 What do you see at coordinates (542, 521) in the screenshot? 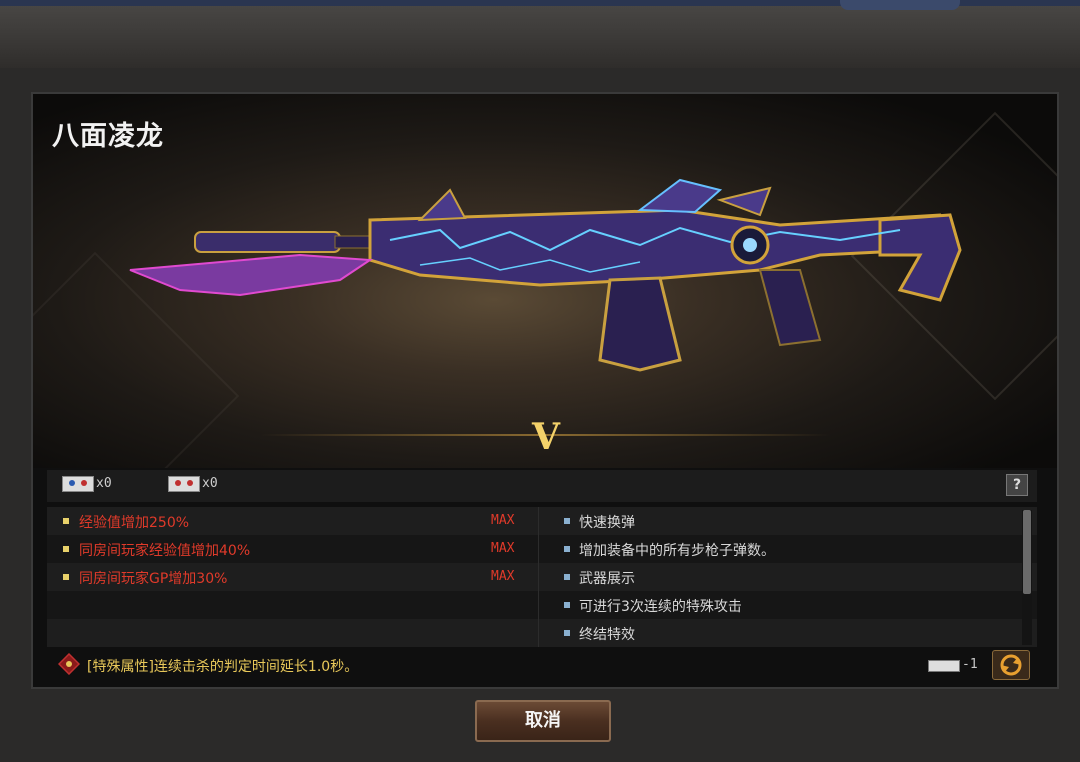
I see `table-row: 经验值增加250% MAX 快速换弹` at bounding box center [542, 521].